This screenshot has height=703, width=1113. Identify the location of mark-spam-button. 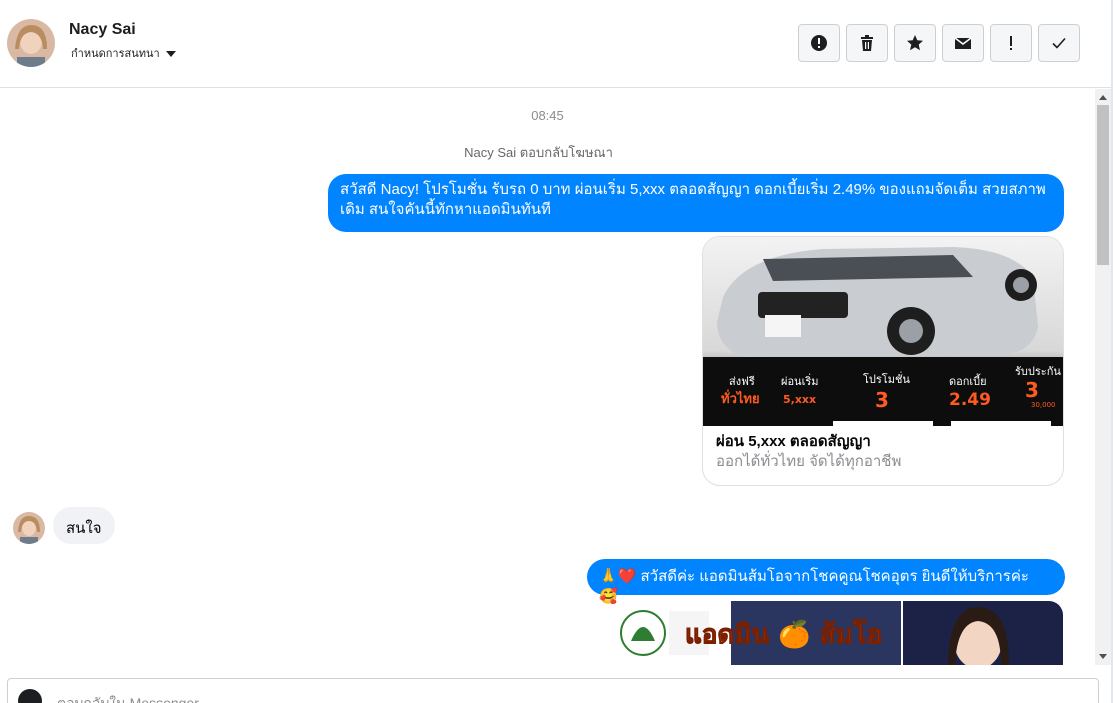
(819, 43).